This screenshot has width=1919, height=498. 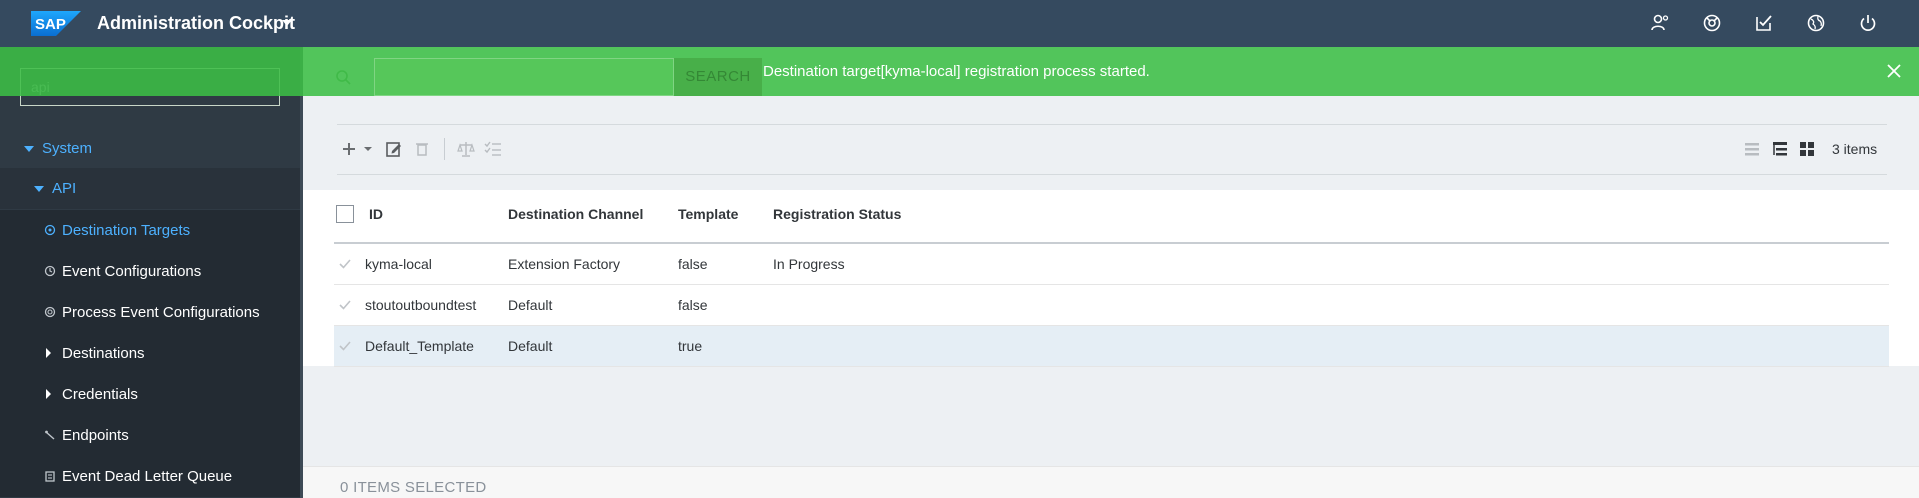 I want to click on cell-channel: Extension Factory, so click(x=564, y=264).